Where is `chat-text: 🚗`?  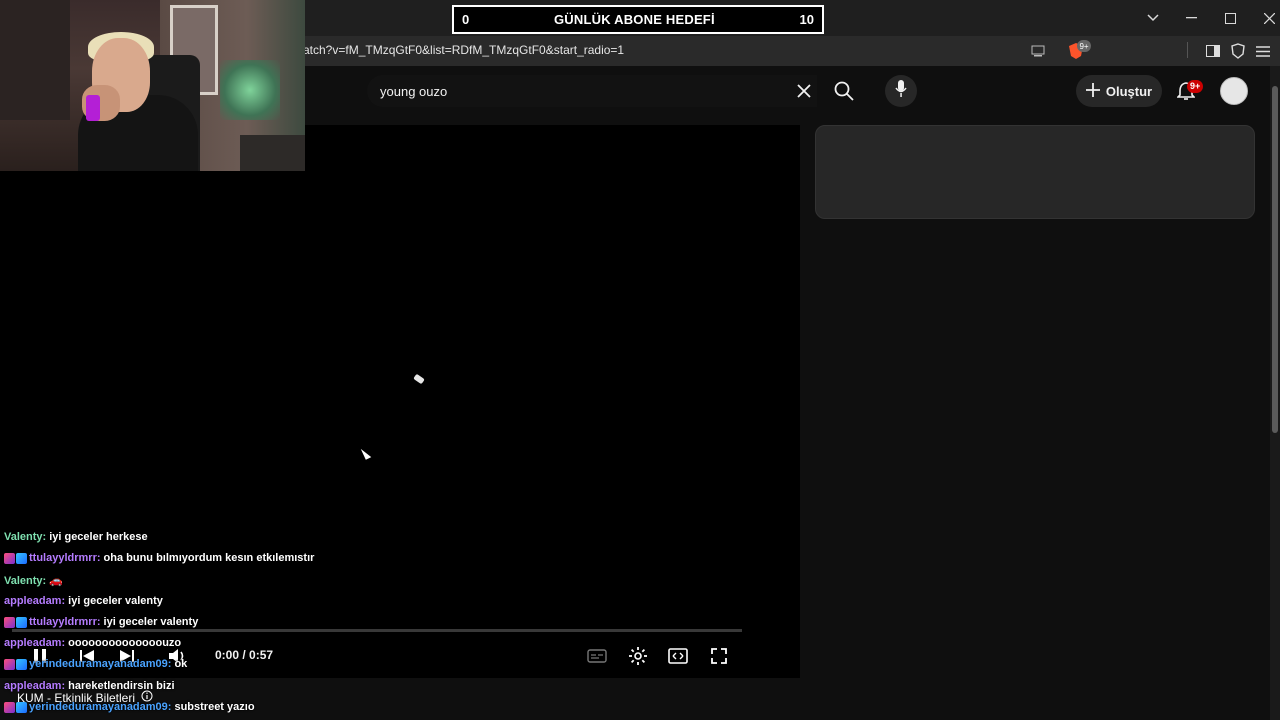
chat-text: 🚗 is located at coordinates (56, 581).